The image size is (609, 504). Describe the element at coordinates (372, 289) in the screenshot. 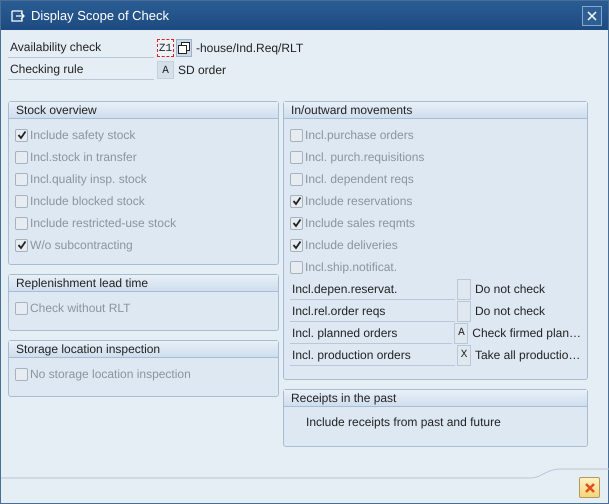

I see `field-label: Incl.depen.reservat.` at that location.